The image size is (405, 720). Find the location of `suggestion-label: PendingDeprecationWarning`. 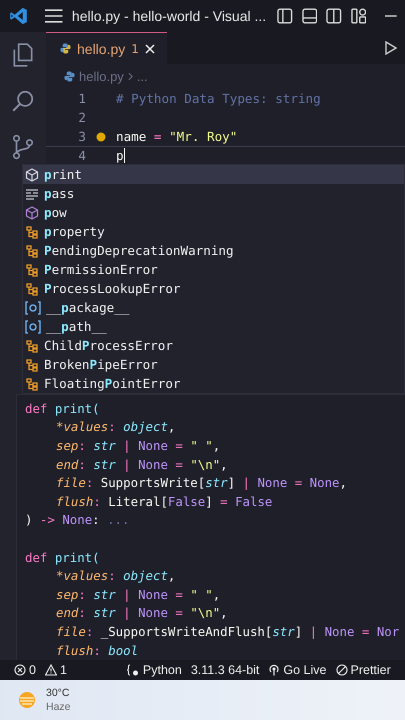

suggestion-label: PendingDeprecationWarning is located at coordinates (139, 250).